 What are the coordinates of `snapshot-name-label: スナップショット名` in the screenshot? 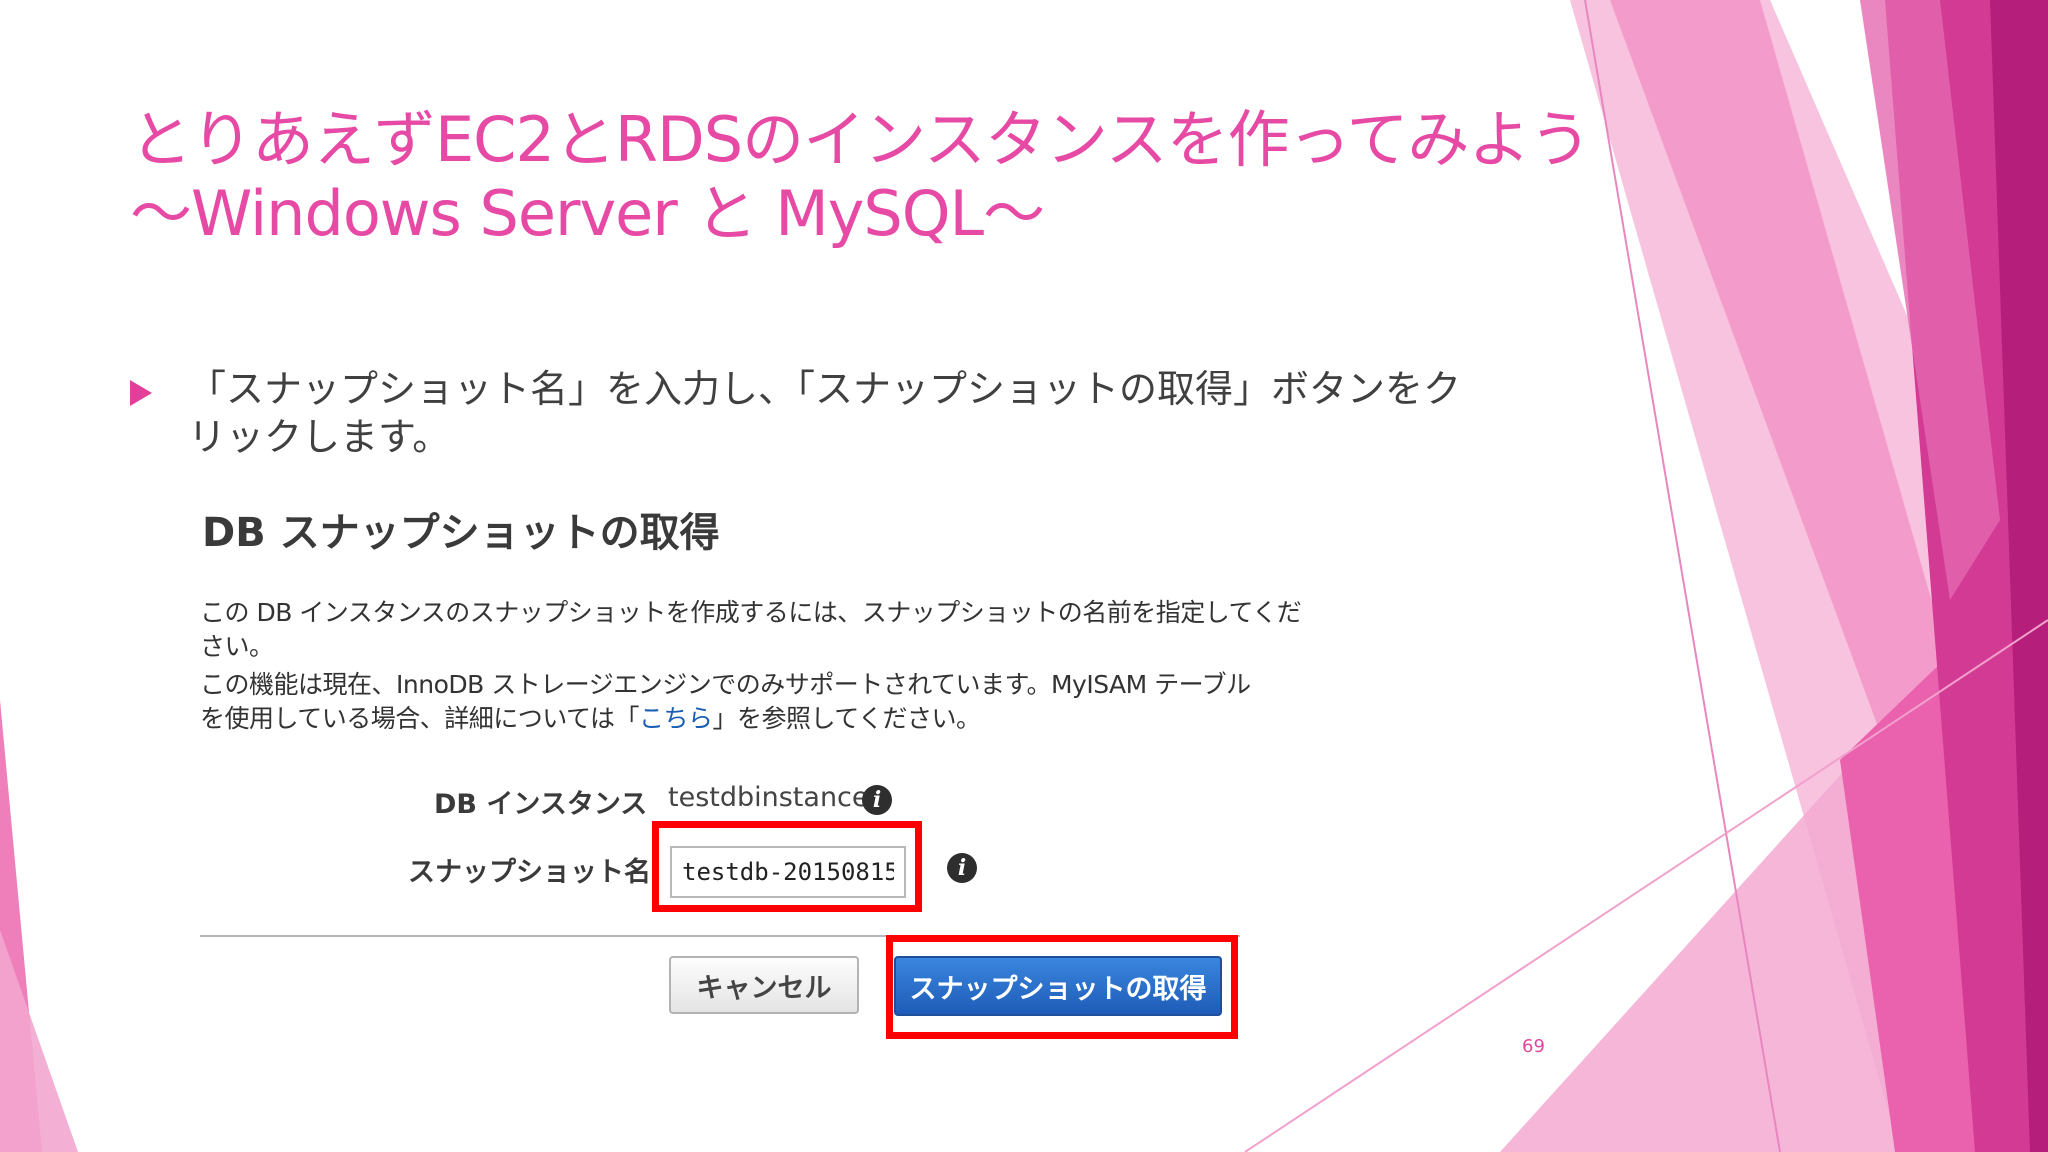 It's located at (529, 872).